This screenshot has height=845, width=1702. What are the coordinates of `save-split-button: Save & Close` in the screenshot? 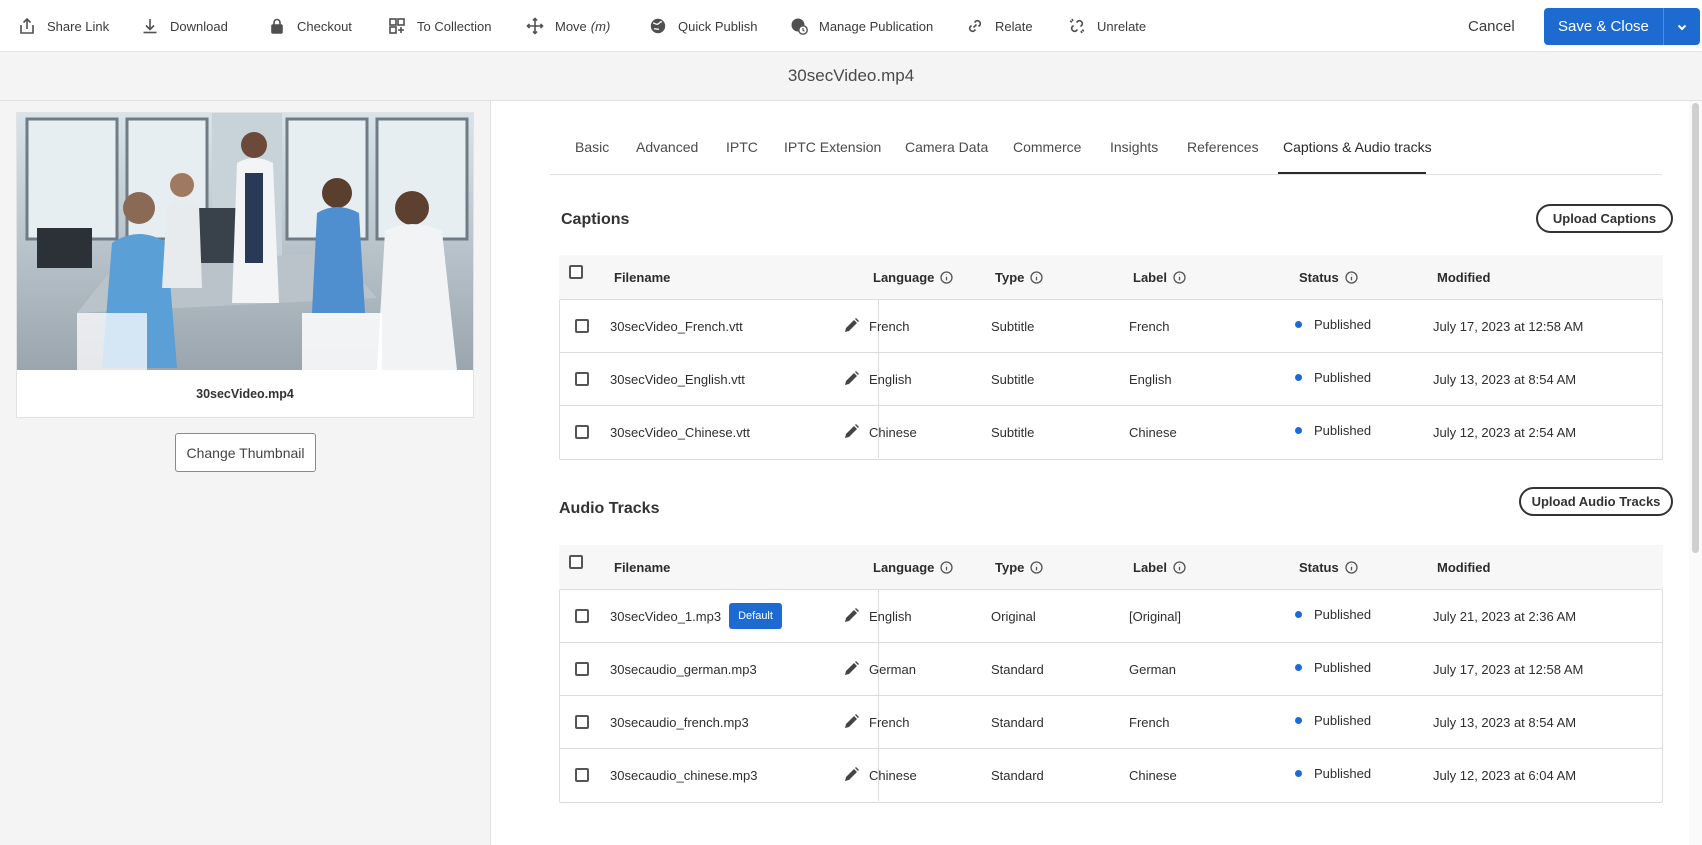 It's located at (1622, 26).